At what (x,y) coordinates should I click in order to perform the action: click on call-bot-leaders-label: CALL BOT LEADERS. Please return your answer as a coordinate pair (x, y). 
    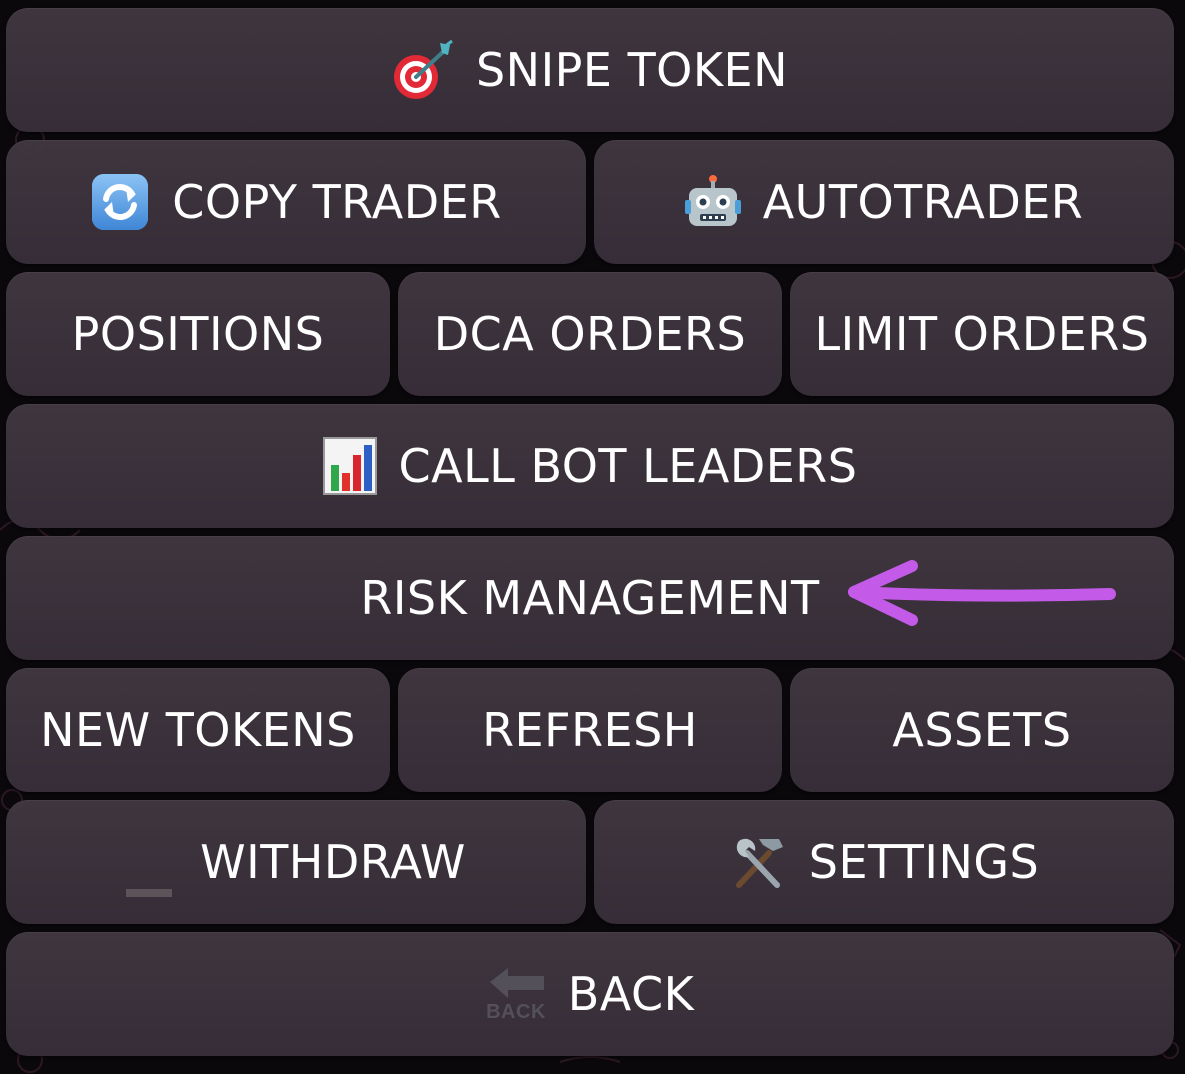
    Looking at the image, I should click on (628, 466).